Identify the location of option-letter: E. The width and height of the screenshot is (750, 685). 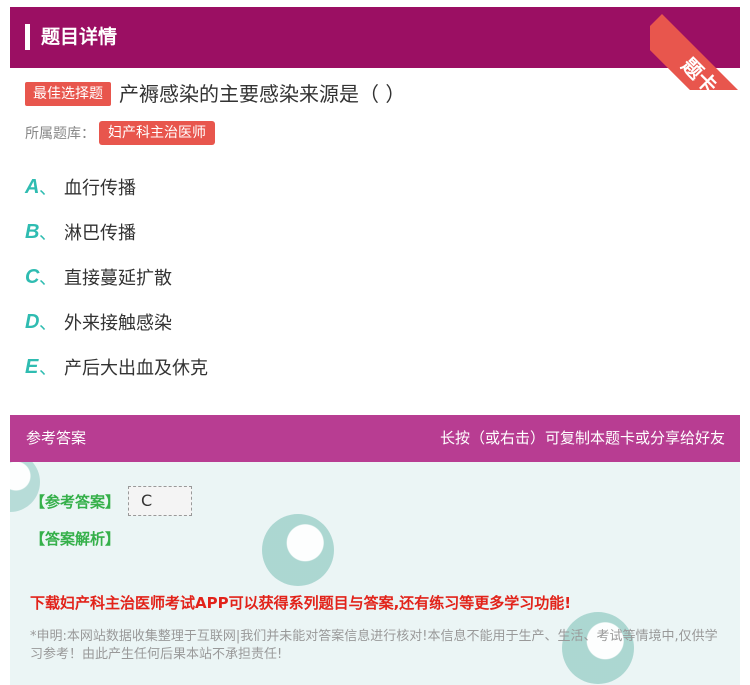
(32, 366).